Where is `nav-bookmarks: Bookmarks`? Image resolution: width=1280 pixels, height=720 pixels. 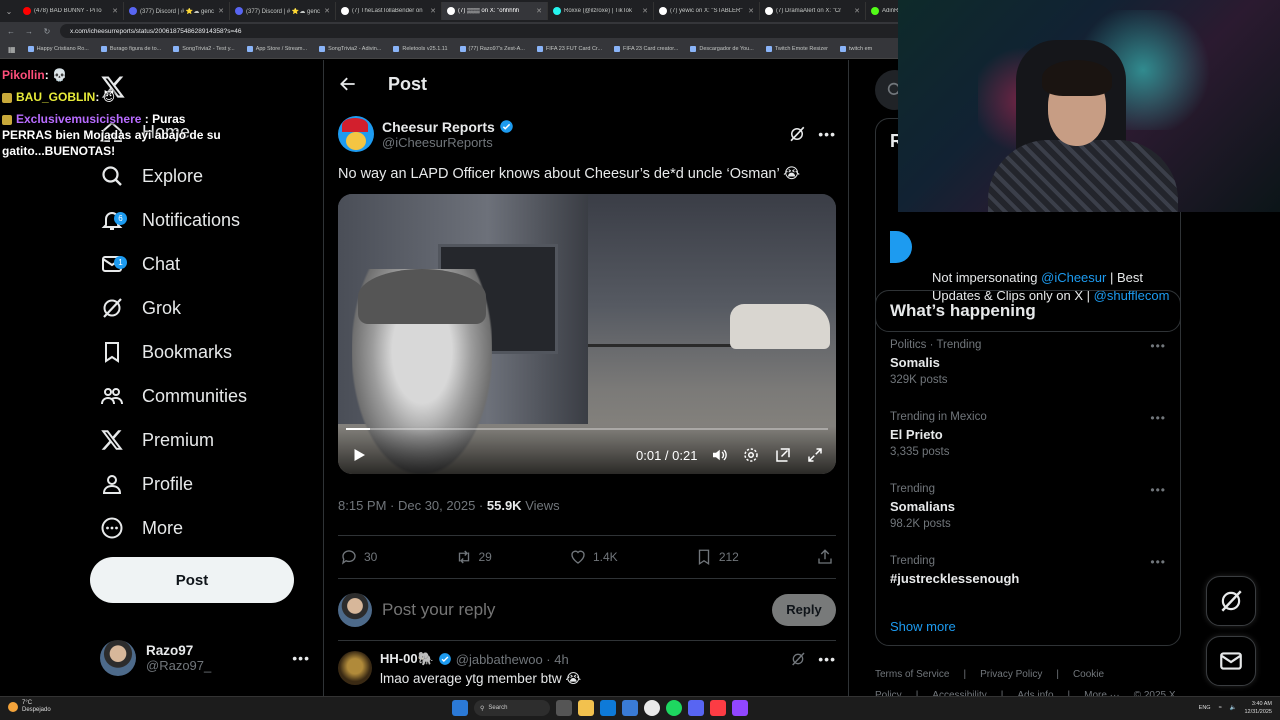
nav-bookmarks: Bookmarks is located at coordinates (166, 352).